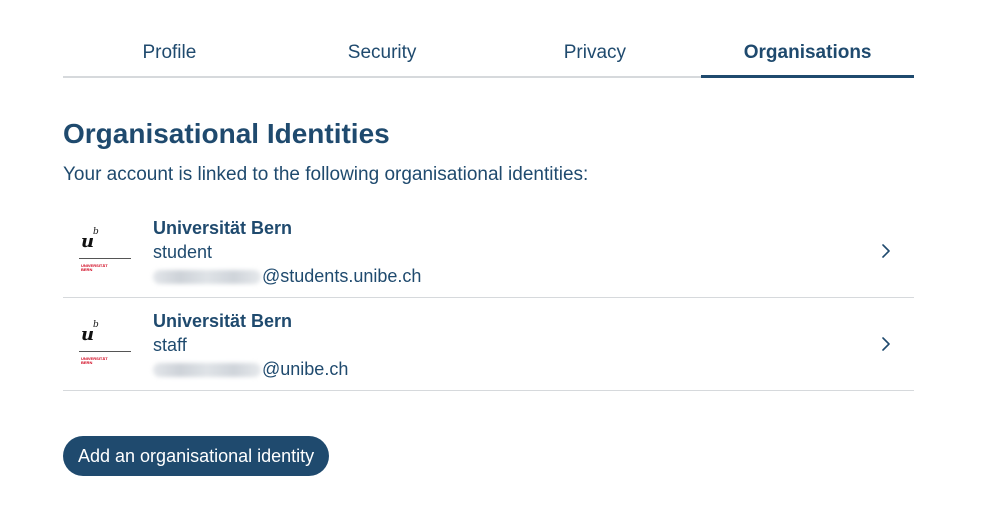 This screenshot has width=1000, height=509. Describe the element at coordinates (382, 52) in the screenshot. I see `tab-security: Security` at that location.